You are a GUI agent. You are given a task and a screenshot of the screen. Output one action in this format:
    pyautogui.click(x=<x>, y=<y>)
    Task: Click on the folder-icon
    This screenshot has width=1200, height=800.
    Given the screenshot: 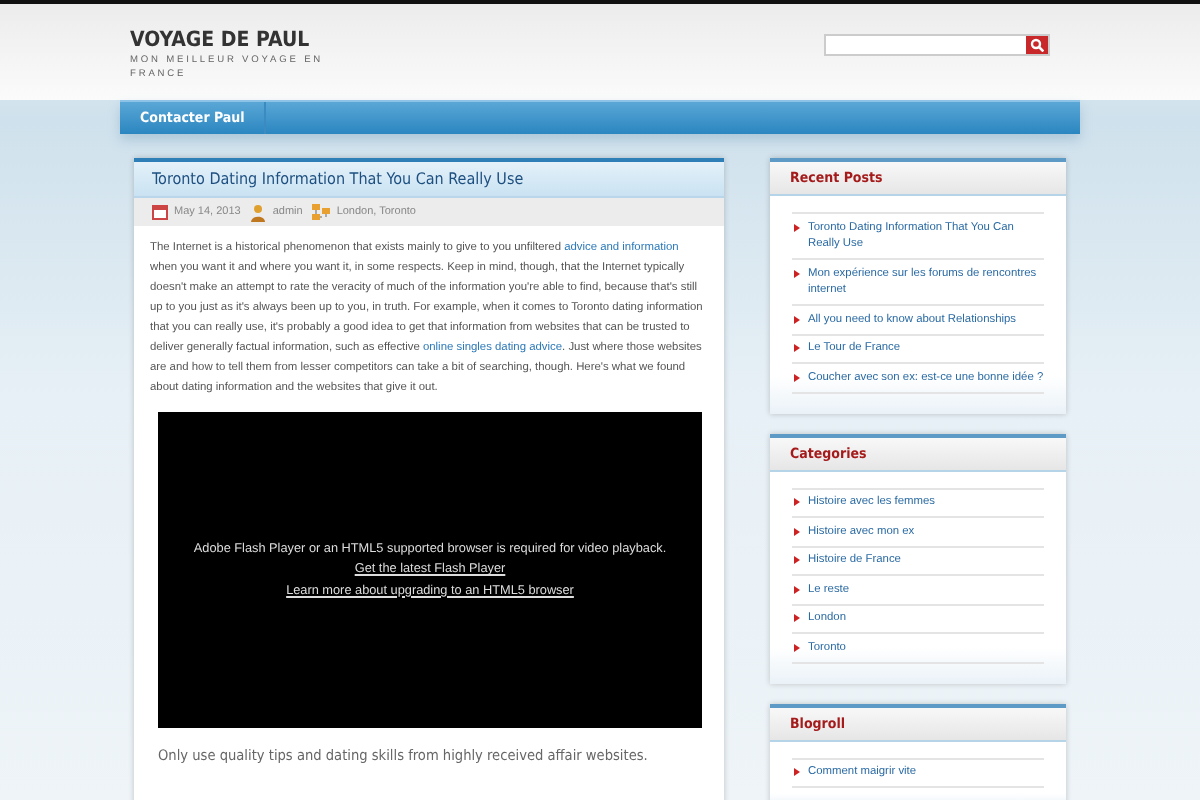 What is the action you would take?
    pyautogui.click(x=321, y=212)
    